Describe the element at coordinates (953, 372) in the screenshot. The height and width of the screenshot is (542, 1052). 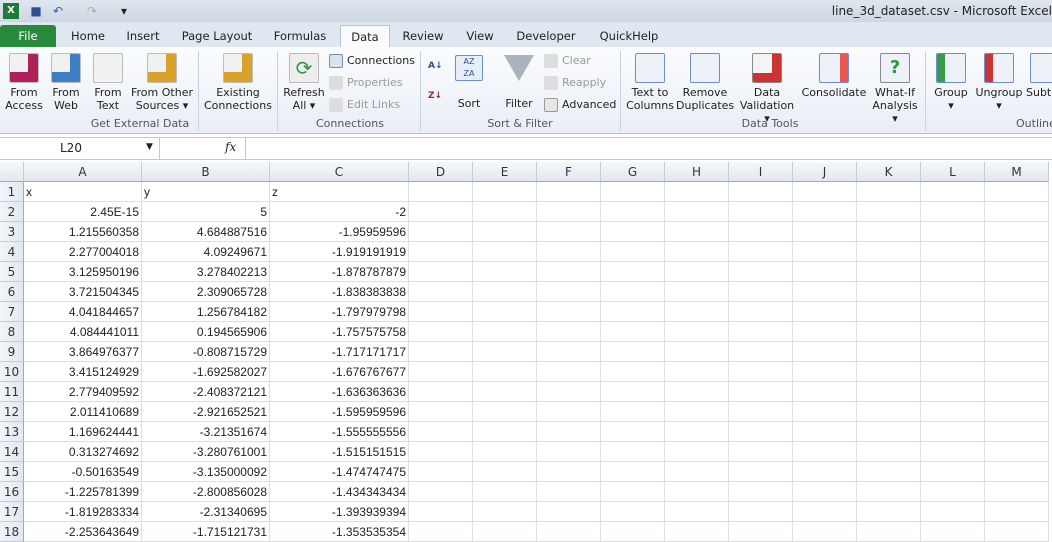
I see `cell-L10` at that location.